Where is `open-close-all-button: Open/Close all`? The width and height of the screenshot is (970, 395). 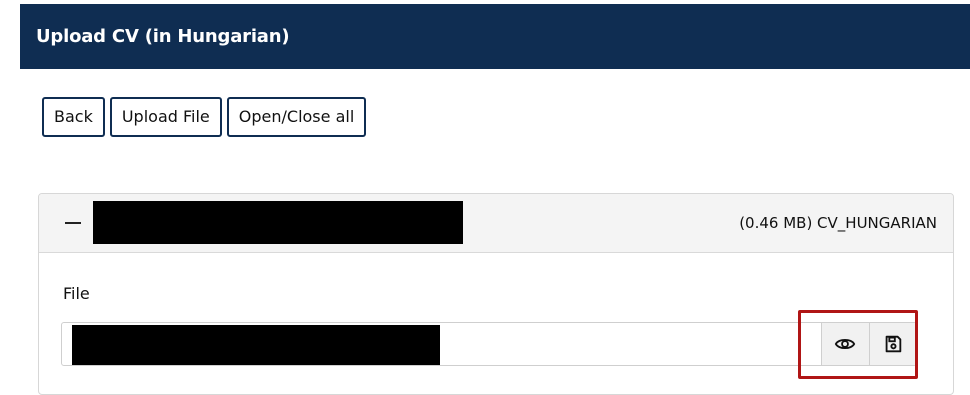
open-close-all-button: Open/Close all is located at coordinates (296, 117).